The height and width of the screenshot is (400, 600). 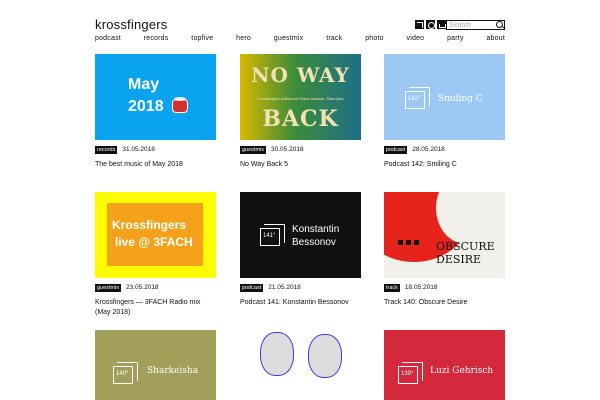 I want to click on post-thumbnail: 139° Luzi Gehrisch, so click(x=444, y=365).